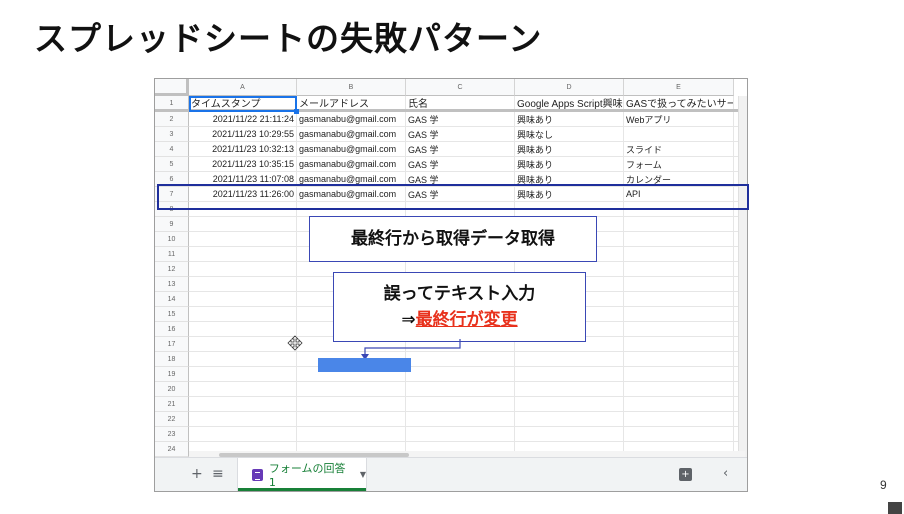 This screenshot has width=904, height=514. Describe the element at coordinates (172, 134) in the screenshot. I see `row-header-3: 3` at that location.